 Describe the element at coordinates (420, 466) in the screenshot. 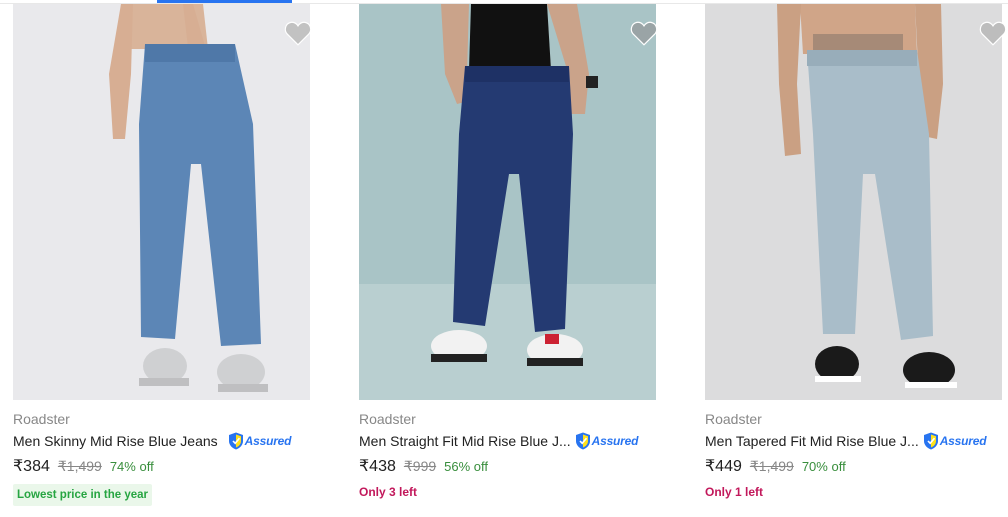

I see `original-price: ₹999` at that location.